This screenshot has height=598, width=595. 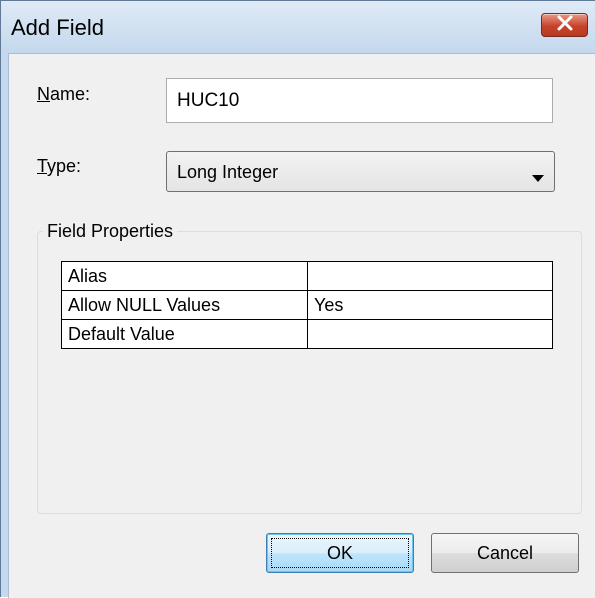 I want to click on property-name: Default Value, so click(x=184, y=334).